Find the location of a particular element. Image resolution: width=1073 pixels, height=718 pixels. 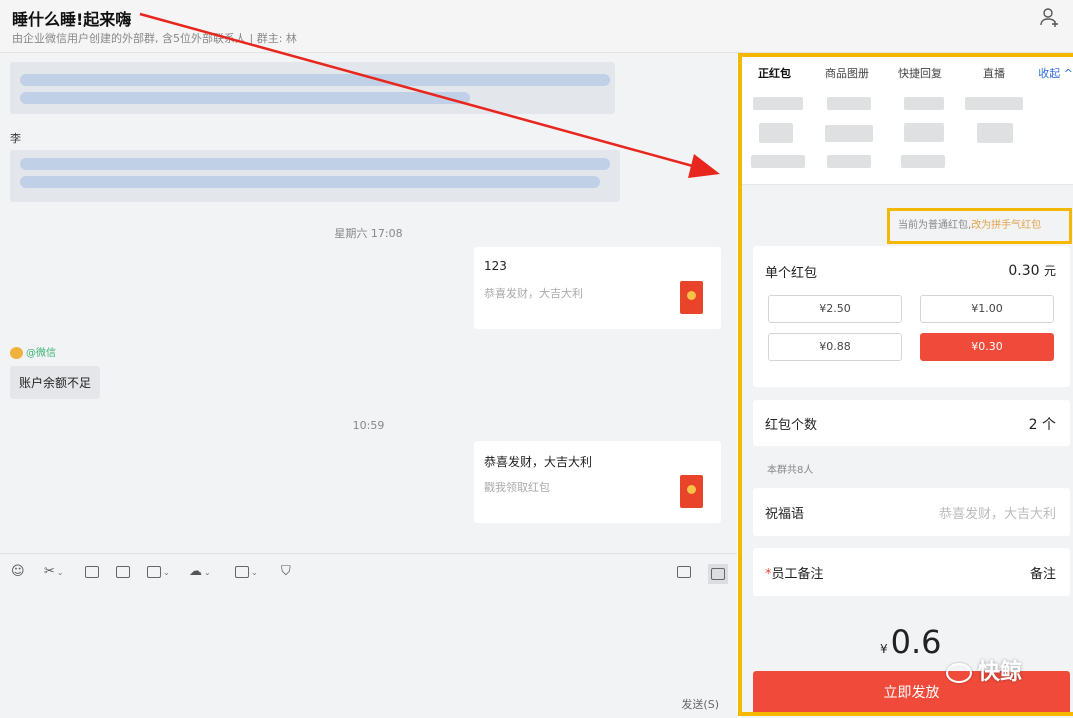

chat-header: 睡什么睡!起来嗨 由企业微信用户创建的外部群, 含5位外部联系人 | 群主: 林 is located at coordinates (536, 26).